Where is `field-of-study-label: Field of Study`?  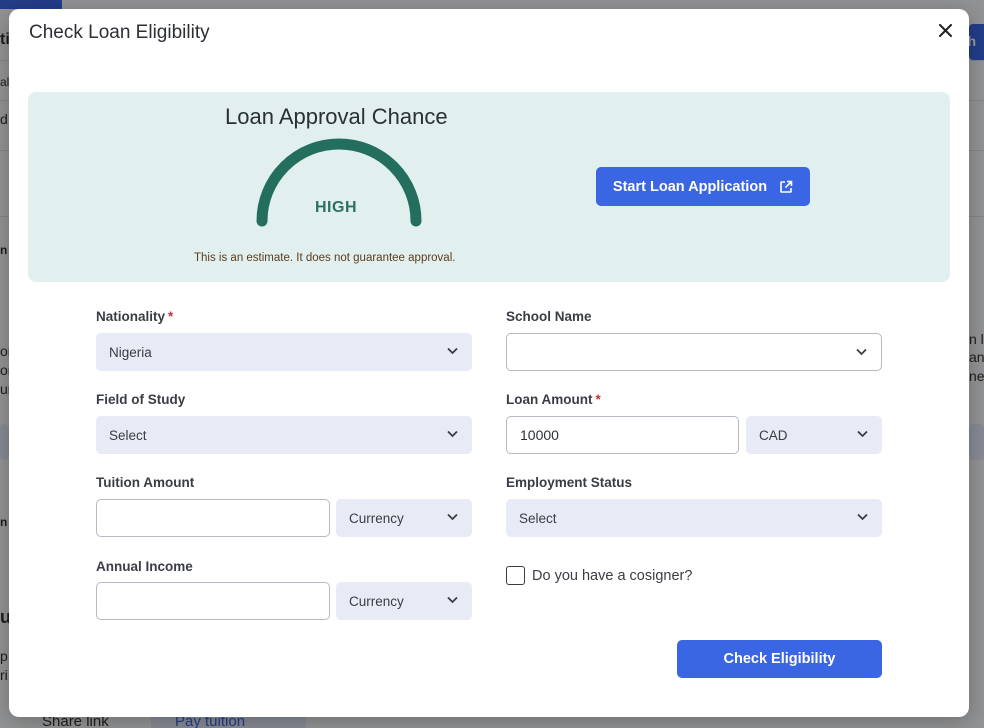 field-of-study-label: Field of Study is located at coordinates (141, 399).